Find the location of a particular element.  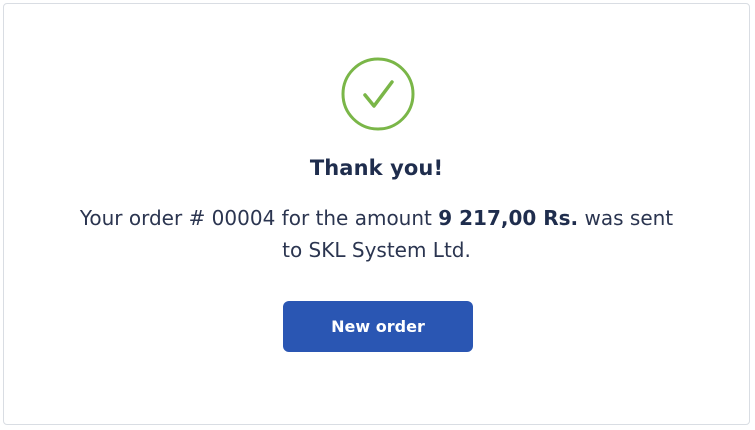

check-circle-icon is located at coordinates (378, 94).